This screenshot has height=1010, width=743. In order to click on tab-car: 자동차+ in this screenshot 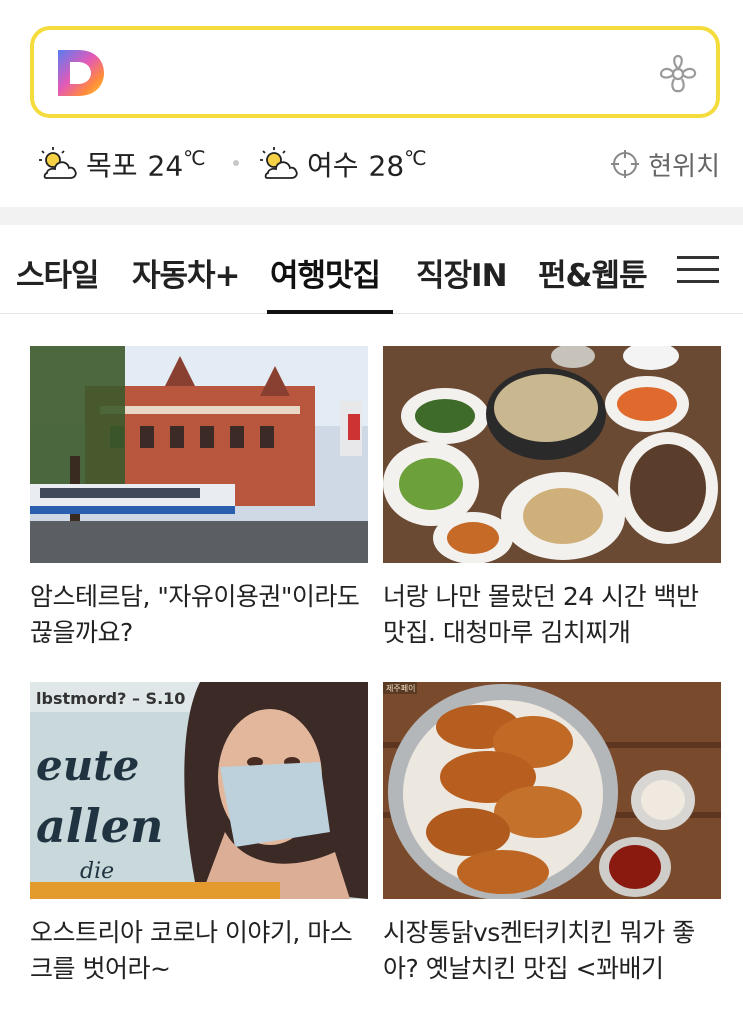, I will do `click(186, 272)`.